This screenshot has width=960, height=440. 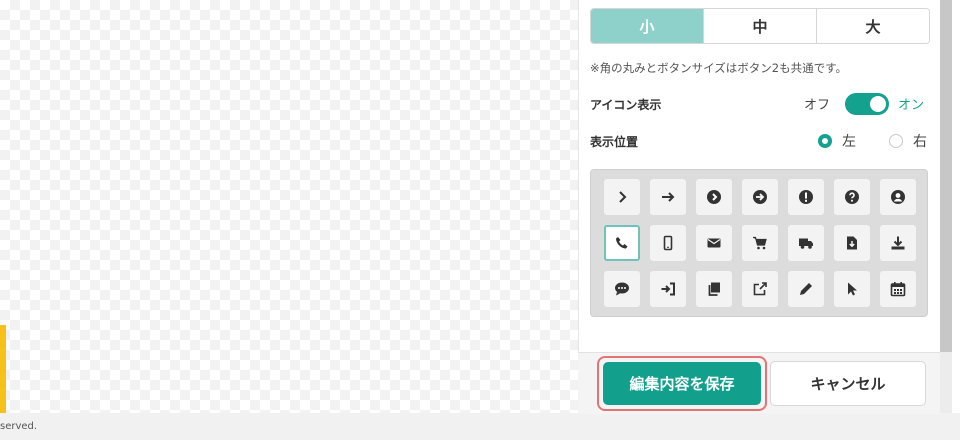 What do you see at coordinates (878, 104) in the screenshot?
I see `toggle-knob` at bounding box center [878, 104].